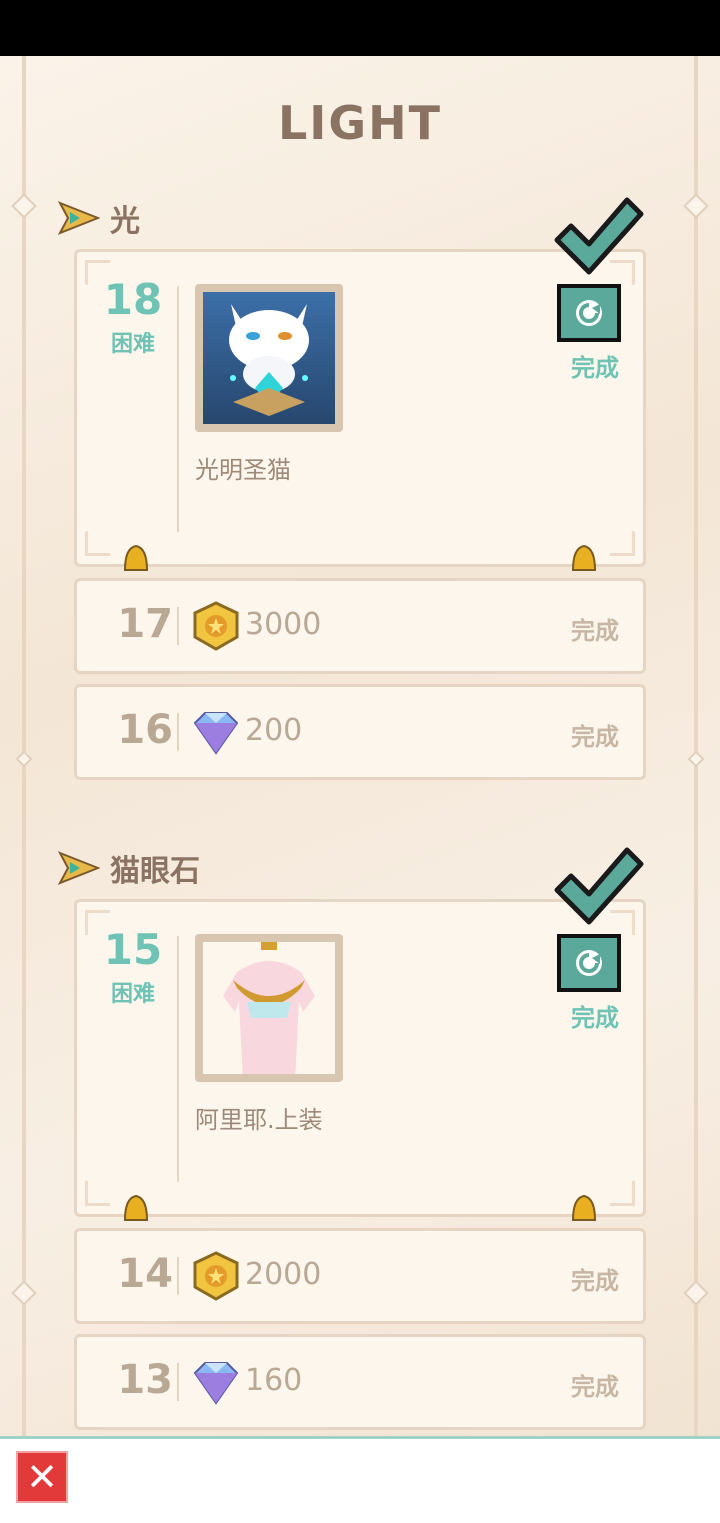 The height and width of the screenshot is (1523, 720). I want to click on reward-amount: 3000, so click(283, 624).